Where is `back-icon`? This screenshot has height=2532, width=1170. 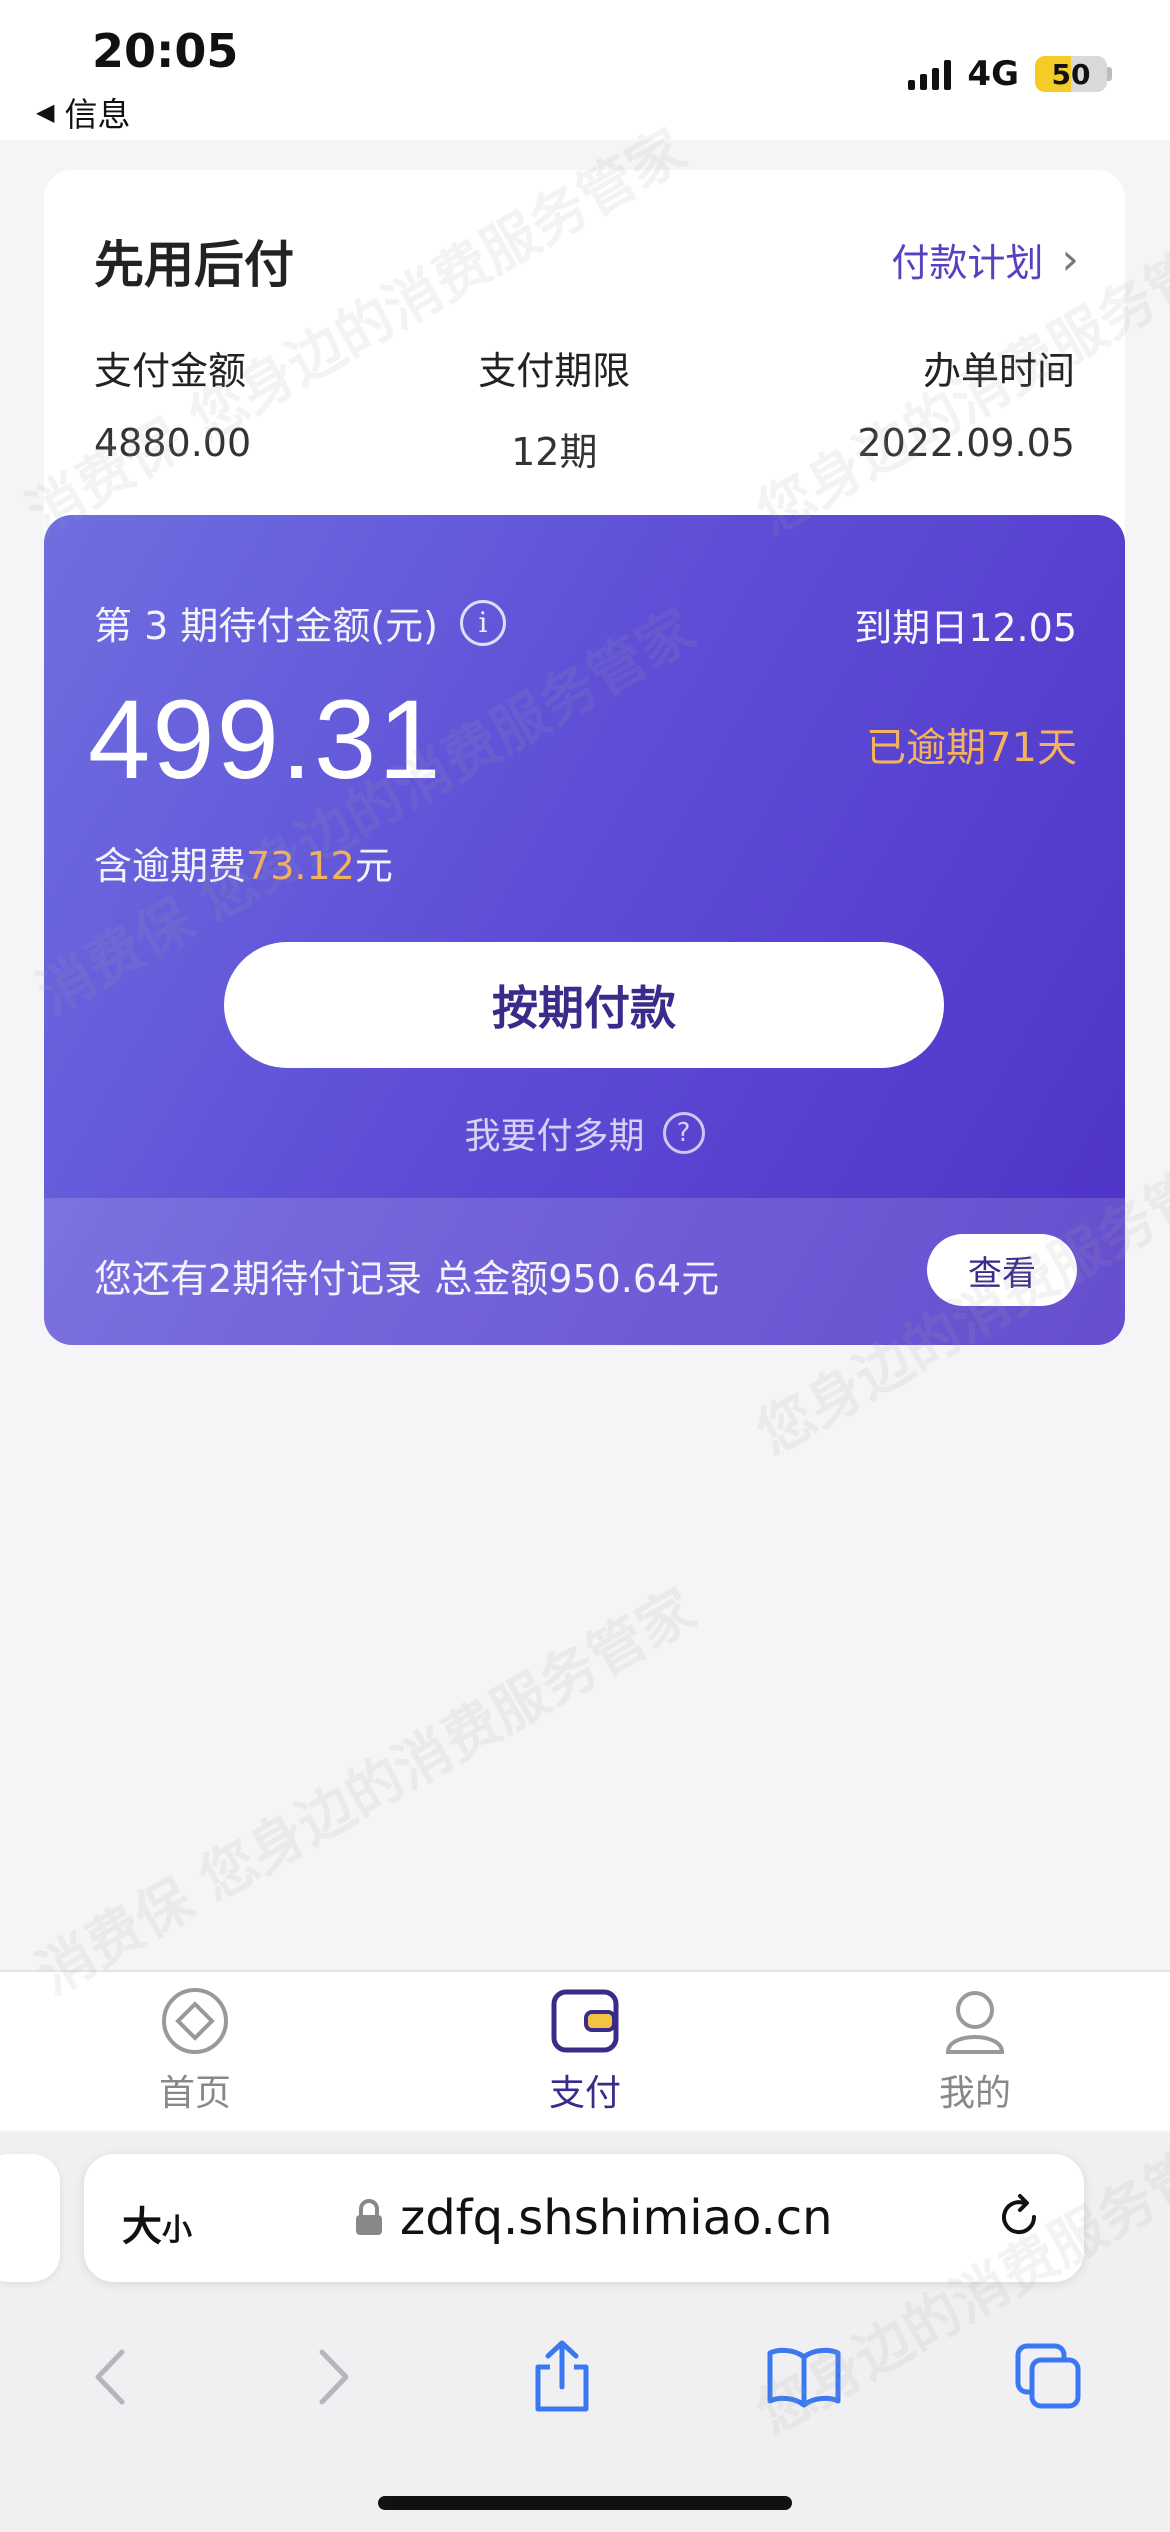
back-icon is located at coordinates (111, 2377).